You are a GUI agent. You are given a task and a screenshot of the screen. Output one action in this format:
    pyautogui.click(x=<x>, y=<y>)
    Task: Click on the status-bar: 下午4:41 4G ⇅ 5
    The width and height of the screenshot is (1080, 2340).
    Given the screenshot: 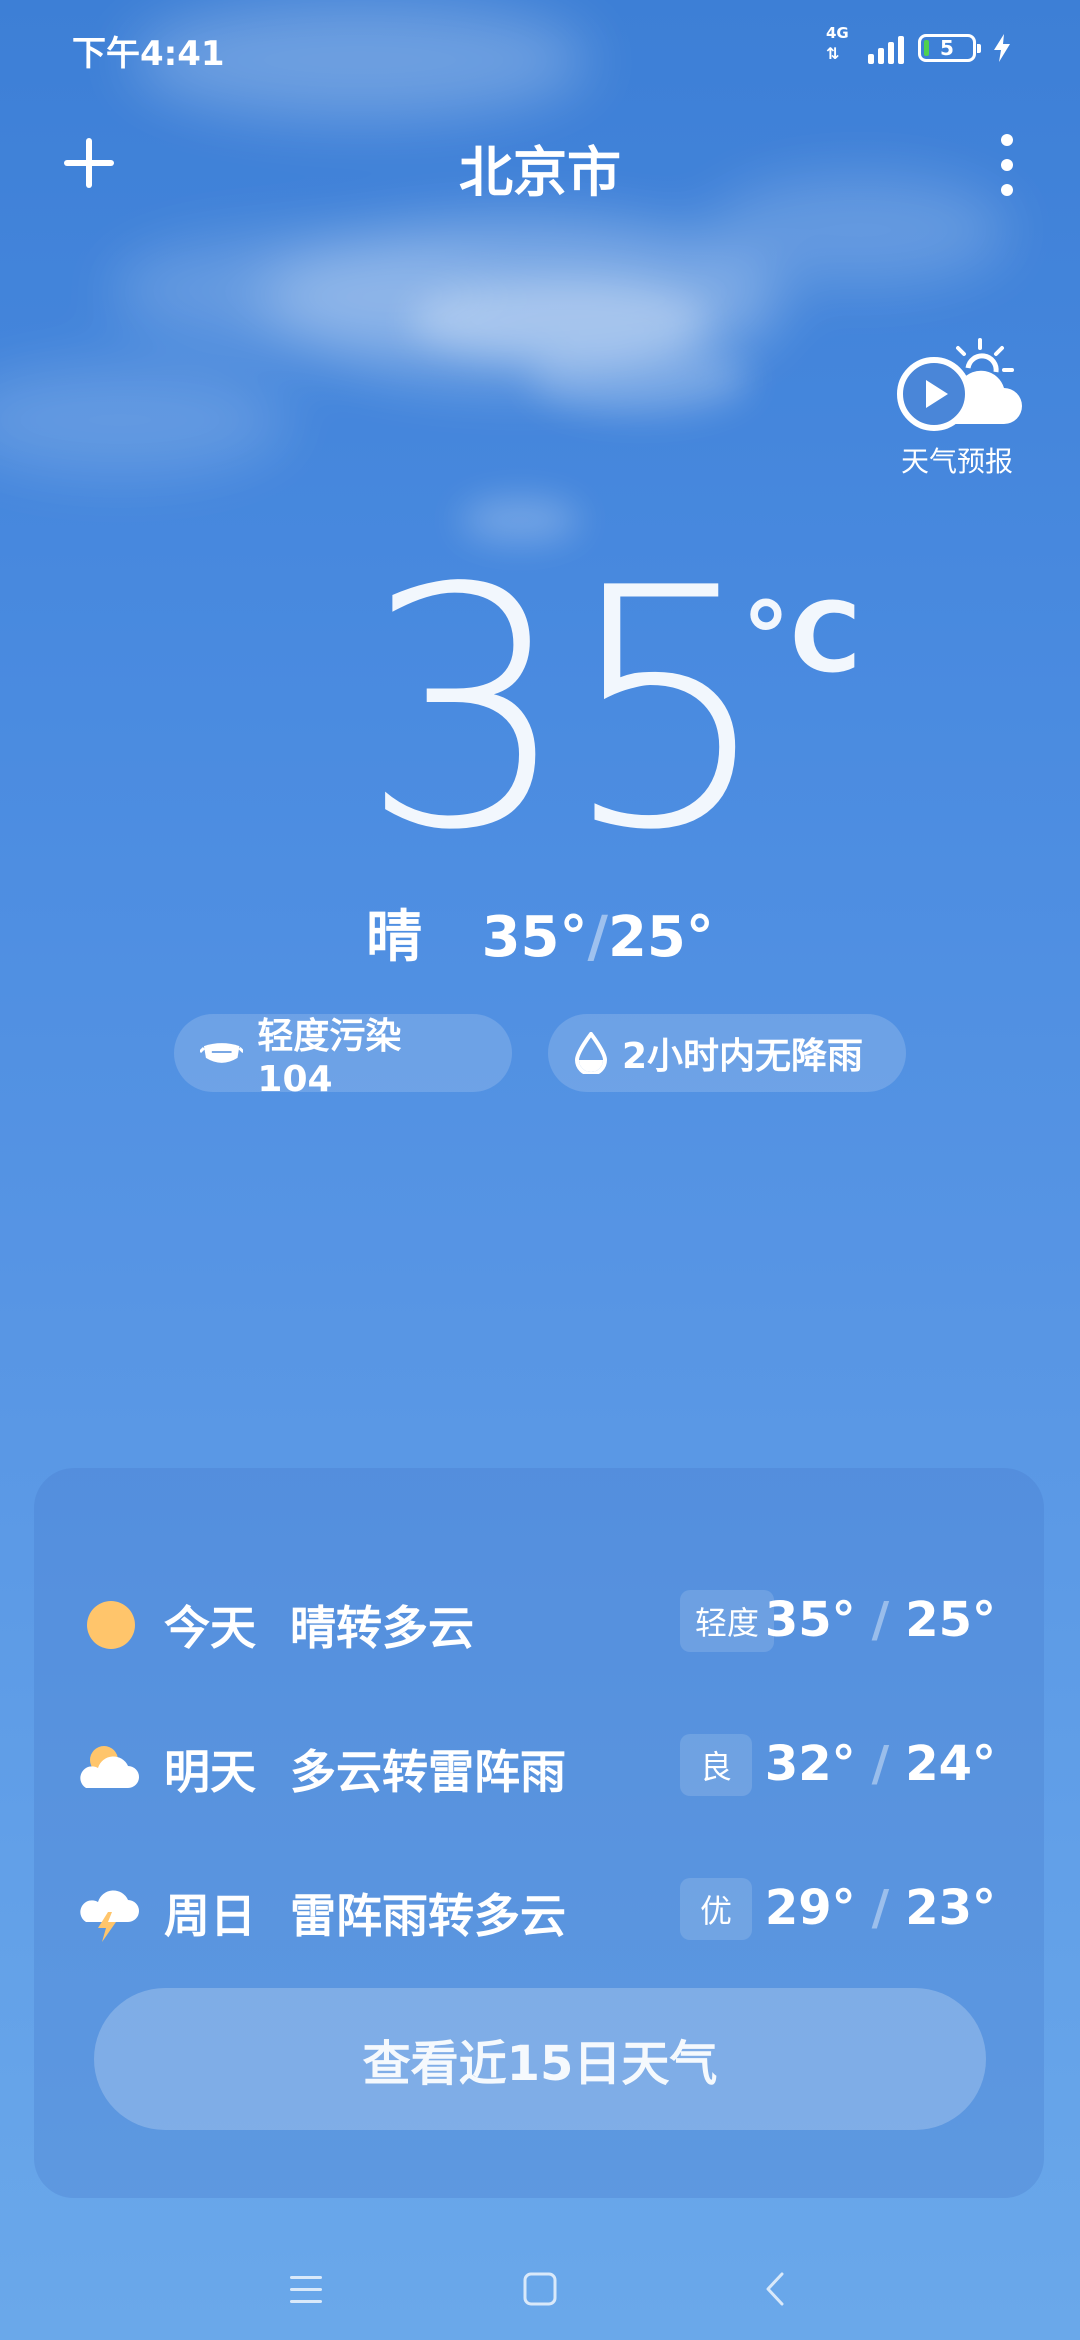 What is the action you would take?
    pyautogui.click(x=540, y=50)
    